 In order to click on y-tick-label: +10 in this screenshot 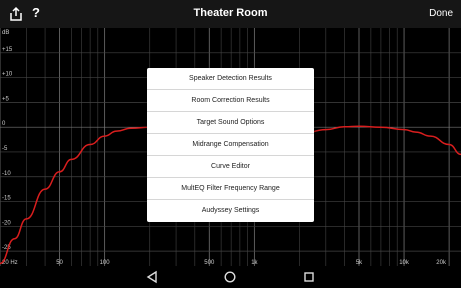, I will do `click(7, 75)`.